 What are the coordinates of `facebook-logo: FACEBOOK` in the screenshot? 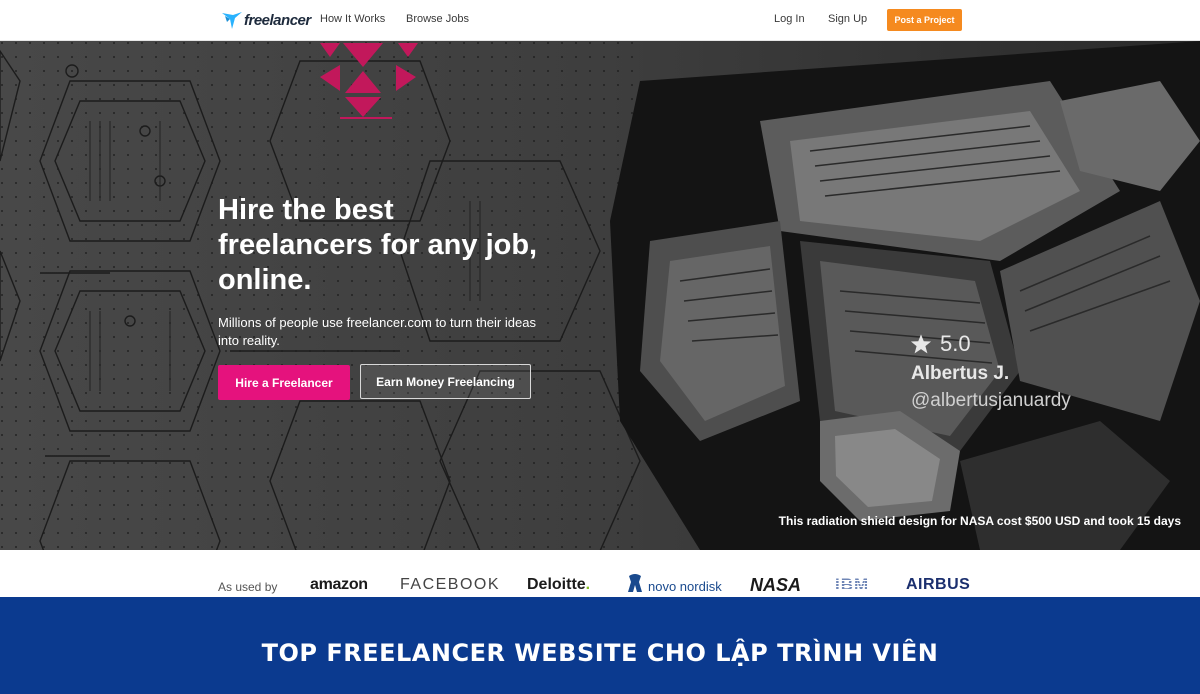 It's located at (450, 584).